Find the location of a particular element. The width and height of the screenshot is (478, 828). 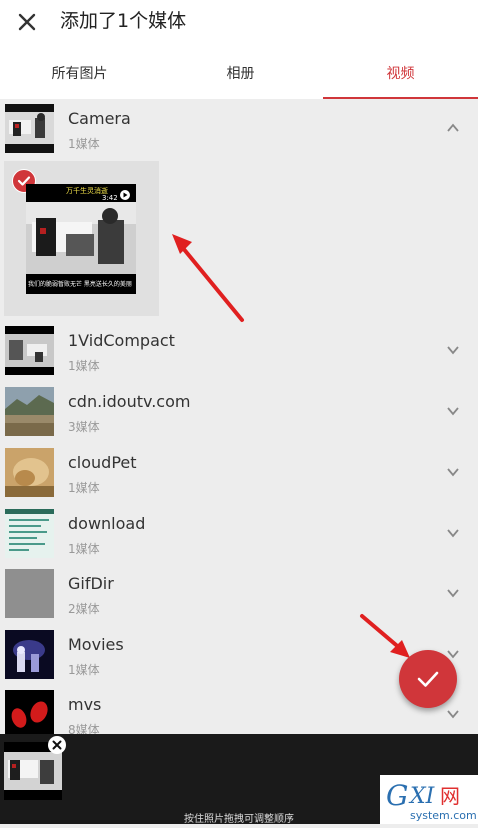

album-name: GifDir is located at coordinates (91, 583).